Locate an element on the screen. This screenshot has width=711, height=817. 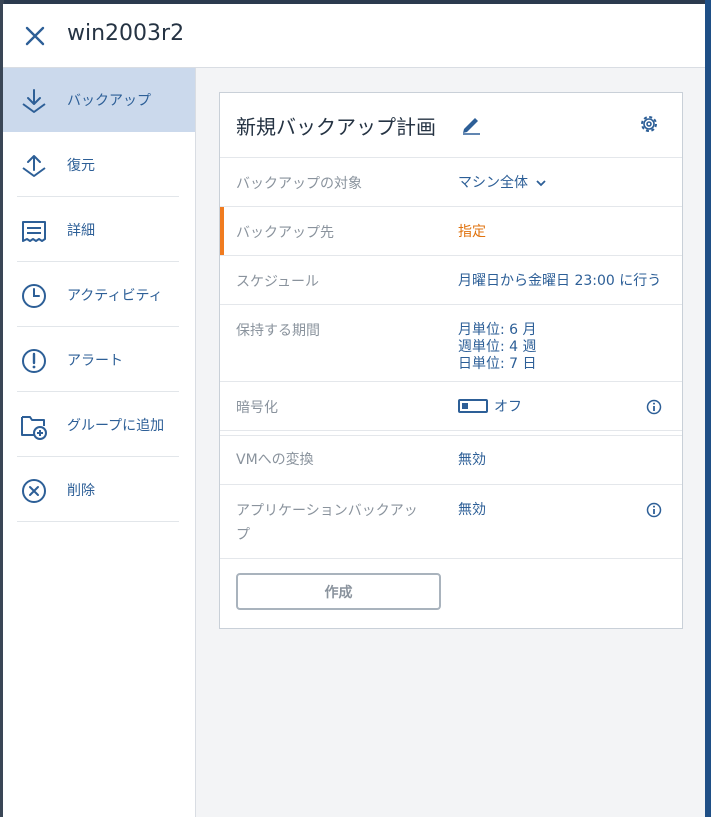
destination-value: 指定 is located at coordinates (472, 232).